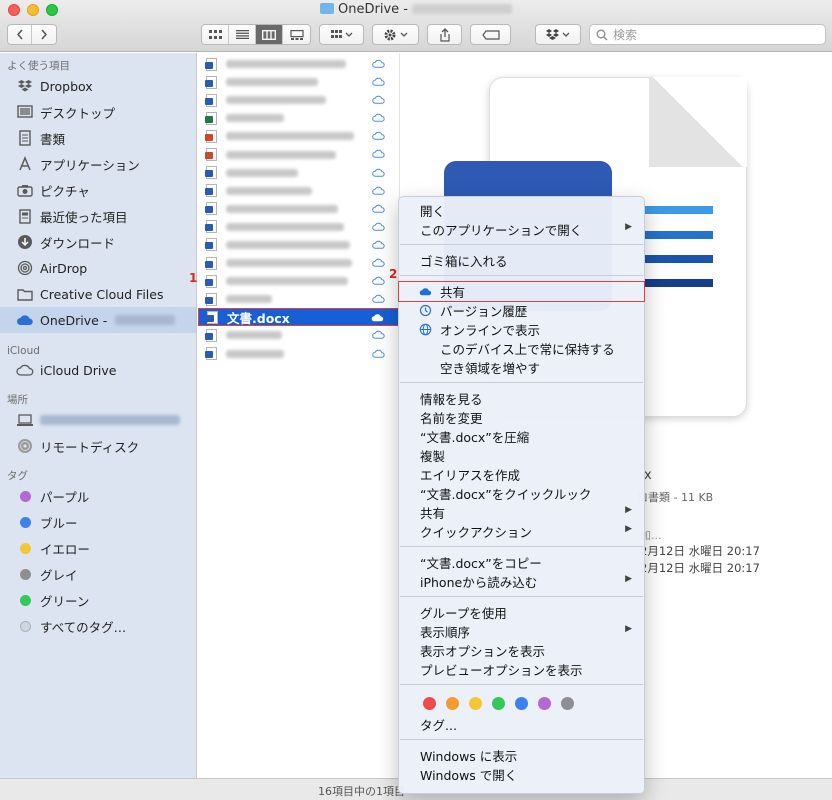 The width and height of the screenshot is (832, 800). What do you see at coordinates (361, 791) in the screenshot?
I see `status-text: 16項目中の1項目` at bounding box center [361, 791].